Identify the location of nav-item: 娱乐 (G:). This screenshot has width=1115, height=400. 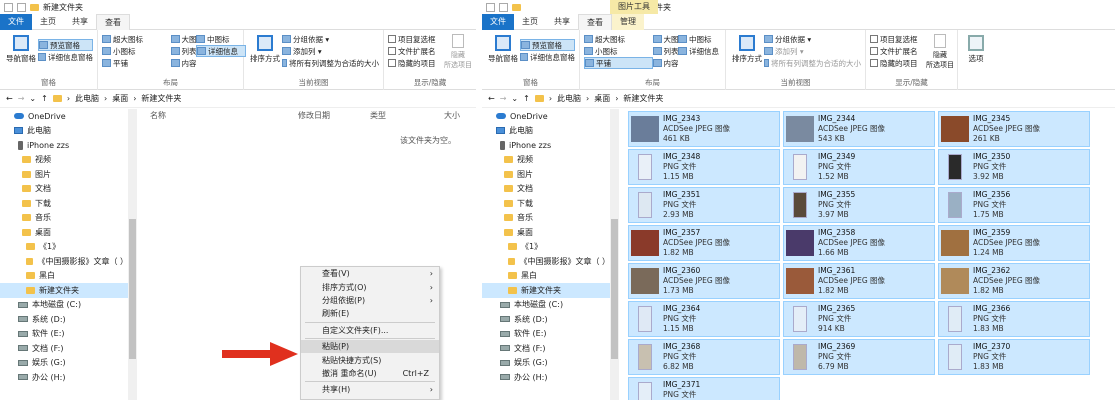
(64, 363).